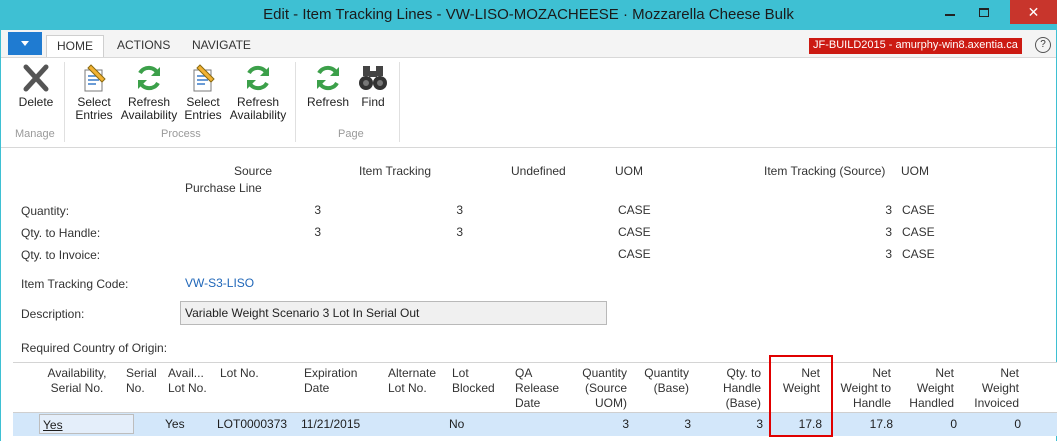 The width and height of the screenshot is (1057, 441). I want to click on grid-col-net-weight-to-handle: Net Weight to Handle, so click(859, 388).